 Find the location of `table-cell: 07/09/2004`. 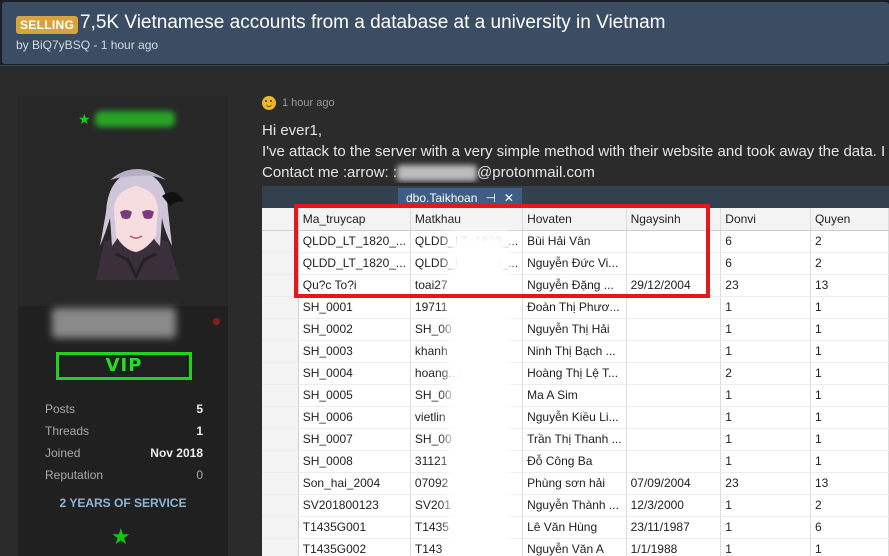

table-cell: 07/09/2004 is located at coordinates (674, 483).